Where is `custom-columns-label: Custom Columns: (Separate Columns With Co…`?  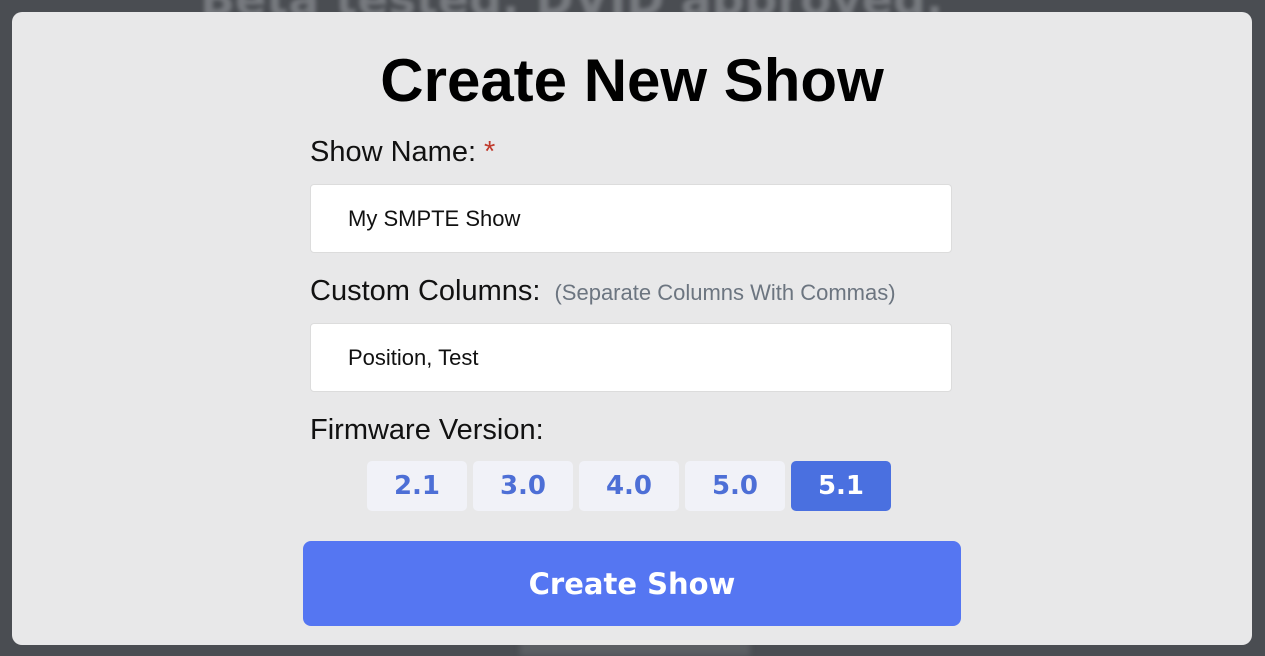 custom-columns-label: Custom Columns: (Separate Columns With Co… is located at coordinates (603, 291).